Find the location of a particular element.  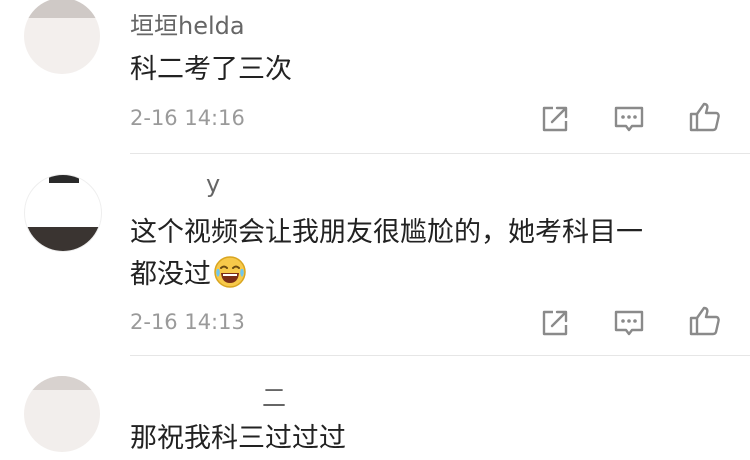

comment-timestamp: 2-16 14:13 is located at coordinates (187, 322).